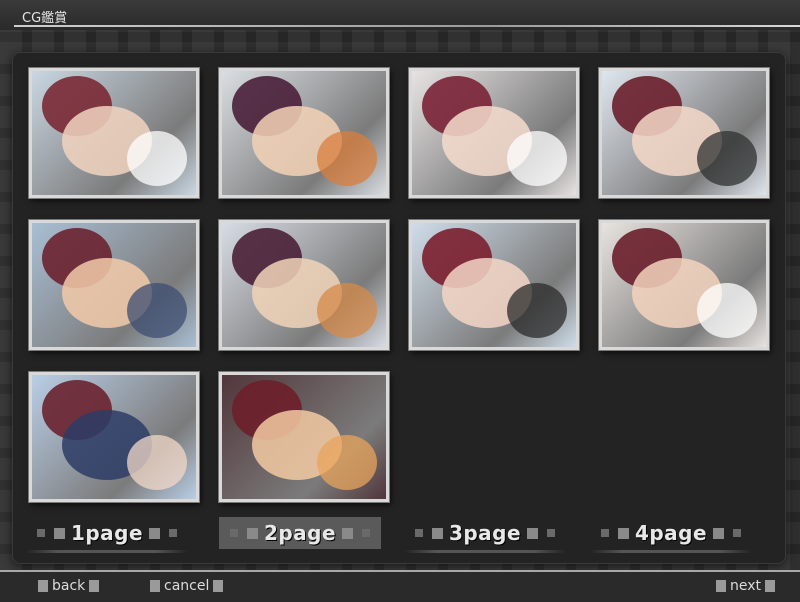 Image resolution: width=800 pixels, height=602 pixels. I want to click on page-button-2: 2page, so click(300, 533).